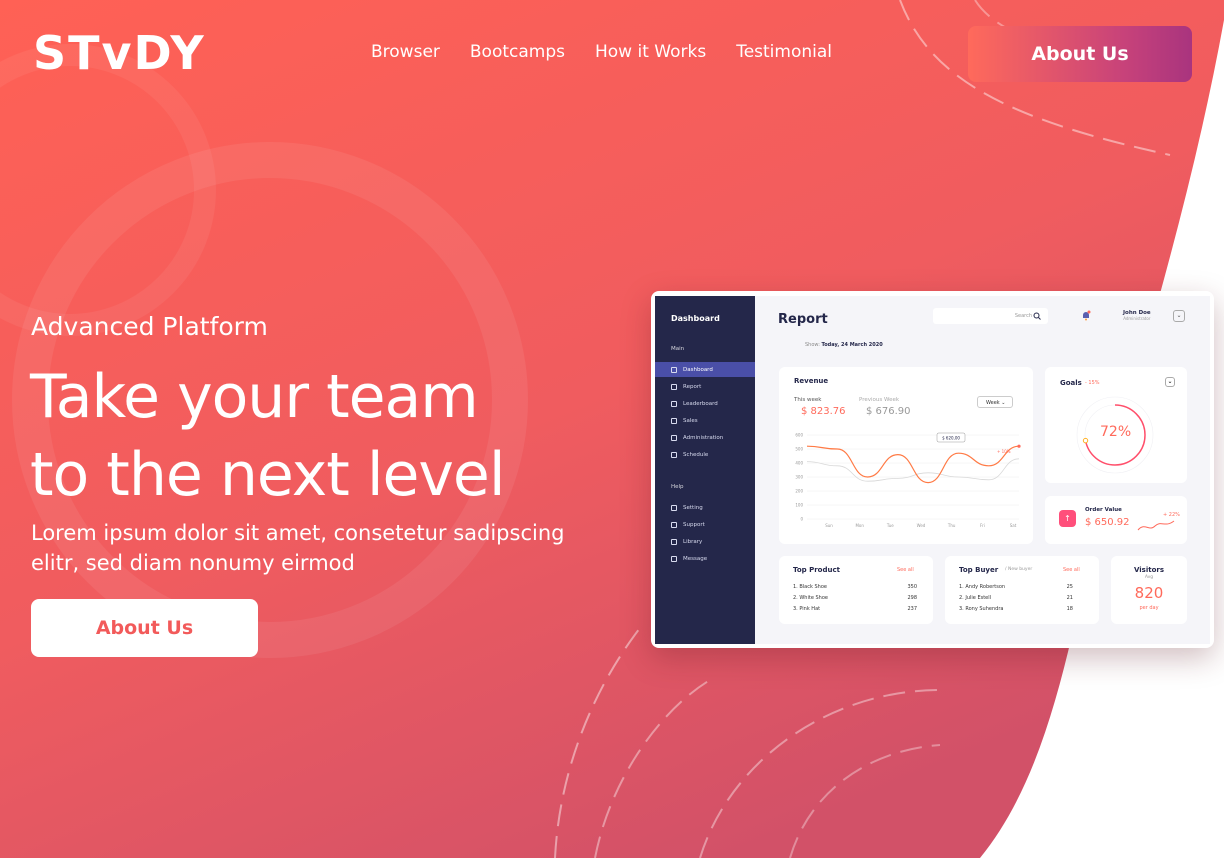 This screenshot has width=1224, height=858. I want to click on sidebar-item-administration: Administration, so click(705, 437).